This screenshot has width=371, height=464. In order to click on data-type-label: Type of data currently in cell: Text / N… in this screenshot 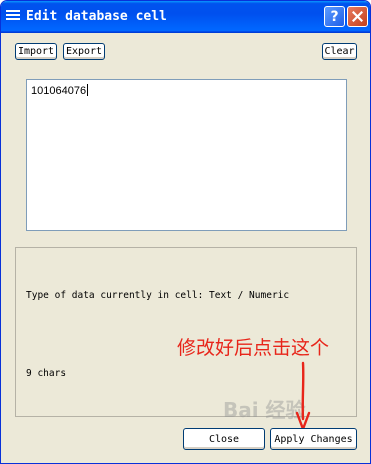, I will do `click(158, 295)`.